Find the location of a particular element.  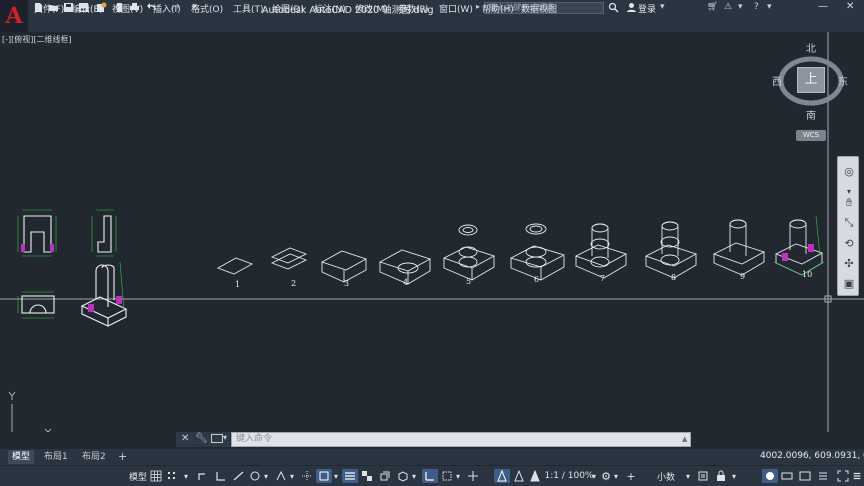

object-snap-tracking-icon is located at coordinates (307, 476).